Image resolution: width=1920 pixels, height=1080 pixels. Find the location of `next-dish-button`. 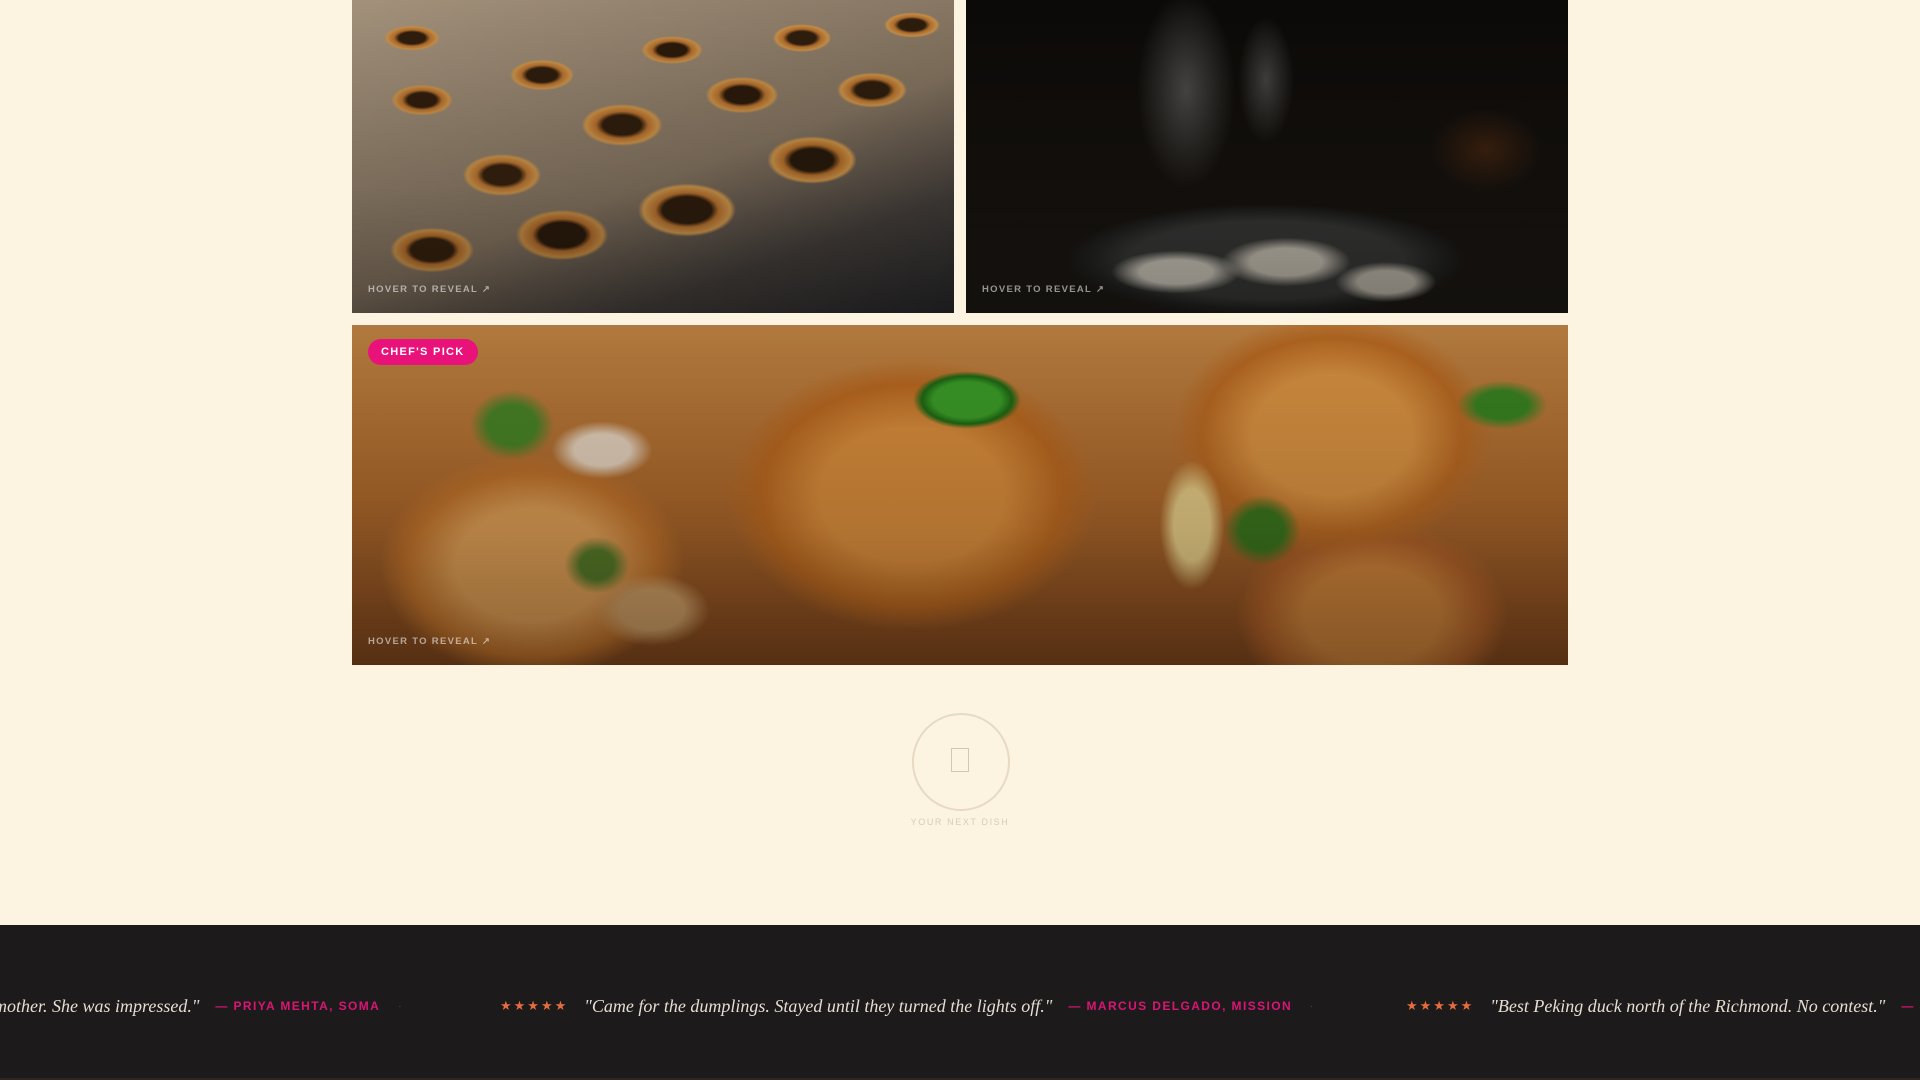

next-dish-button is located at coordinates (961, 762).